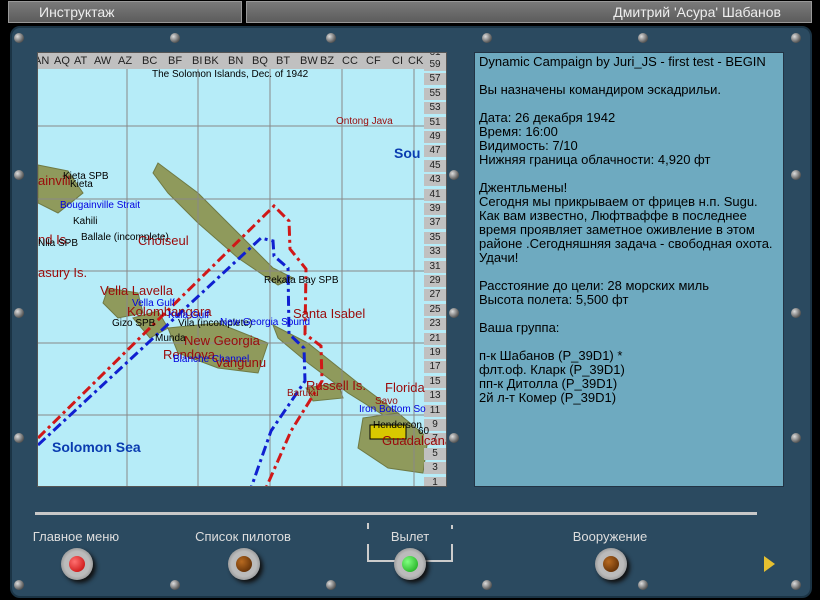 Image resolution: width=820 pixels, height=600 pixels. What do you see at coordinates (81, 184) in the screenshot?
I see `map-label-kieta: Kieta` at bounding box center [81, 184].